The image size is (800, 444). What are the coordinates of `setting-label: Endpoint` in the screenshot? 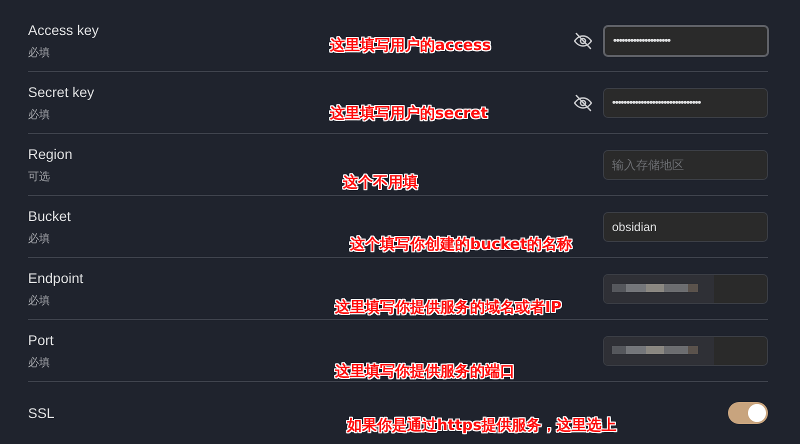 It's located at (56, 278).